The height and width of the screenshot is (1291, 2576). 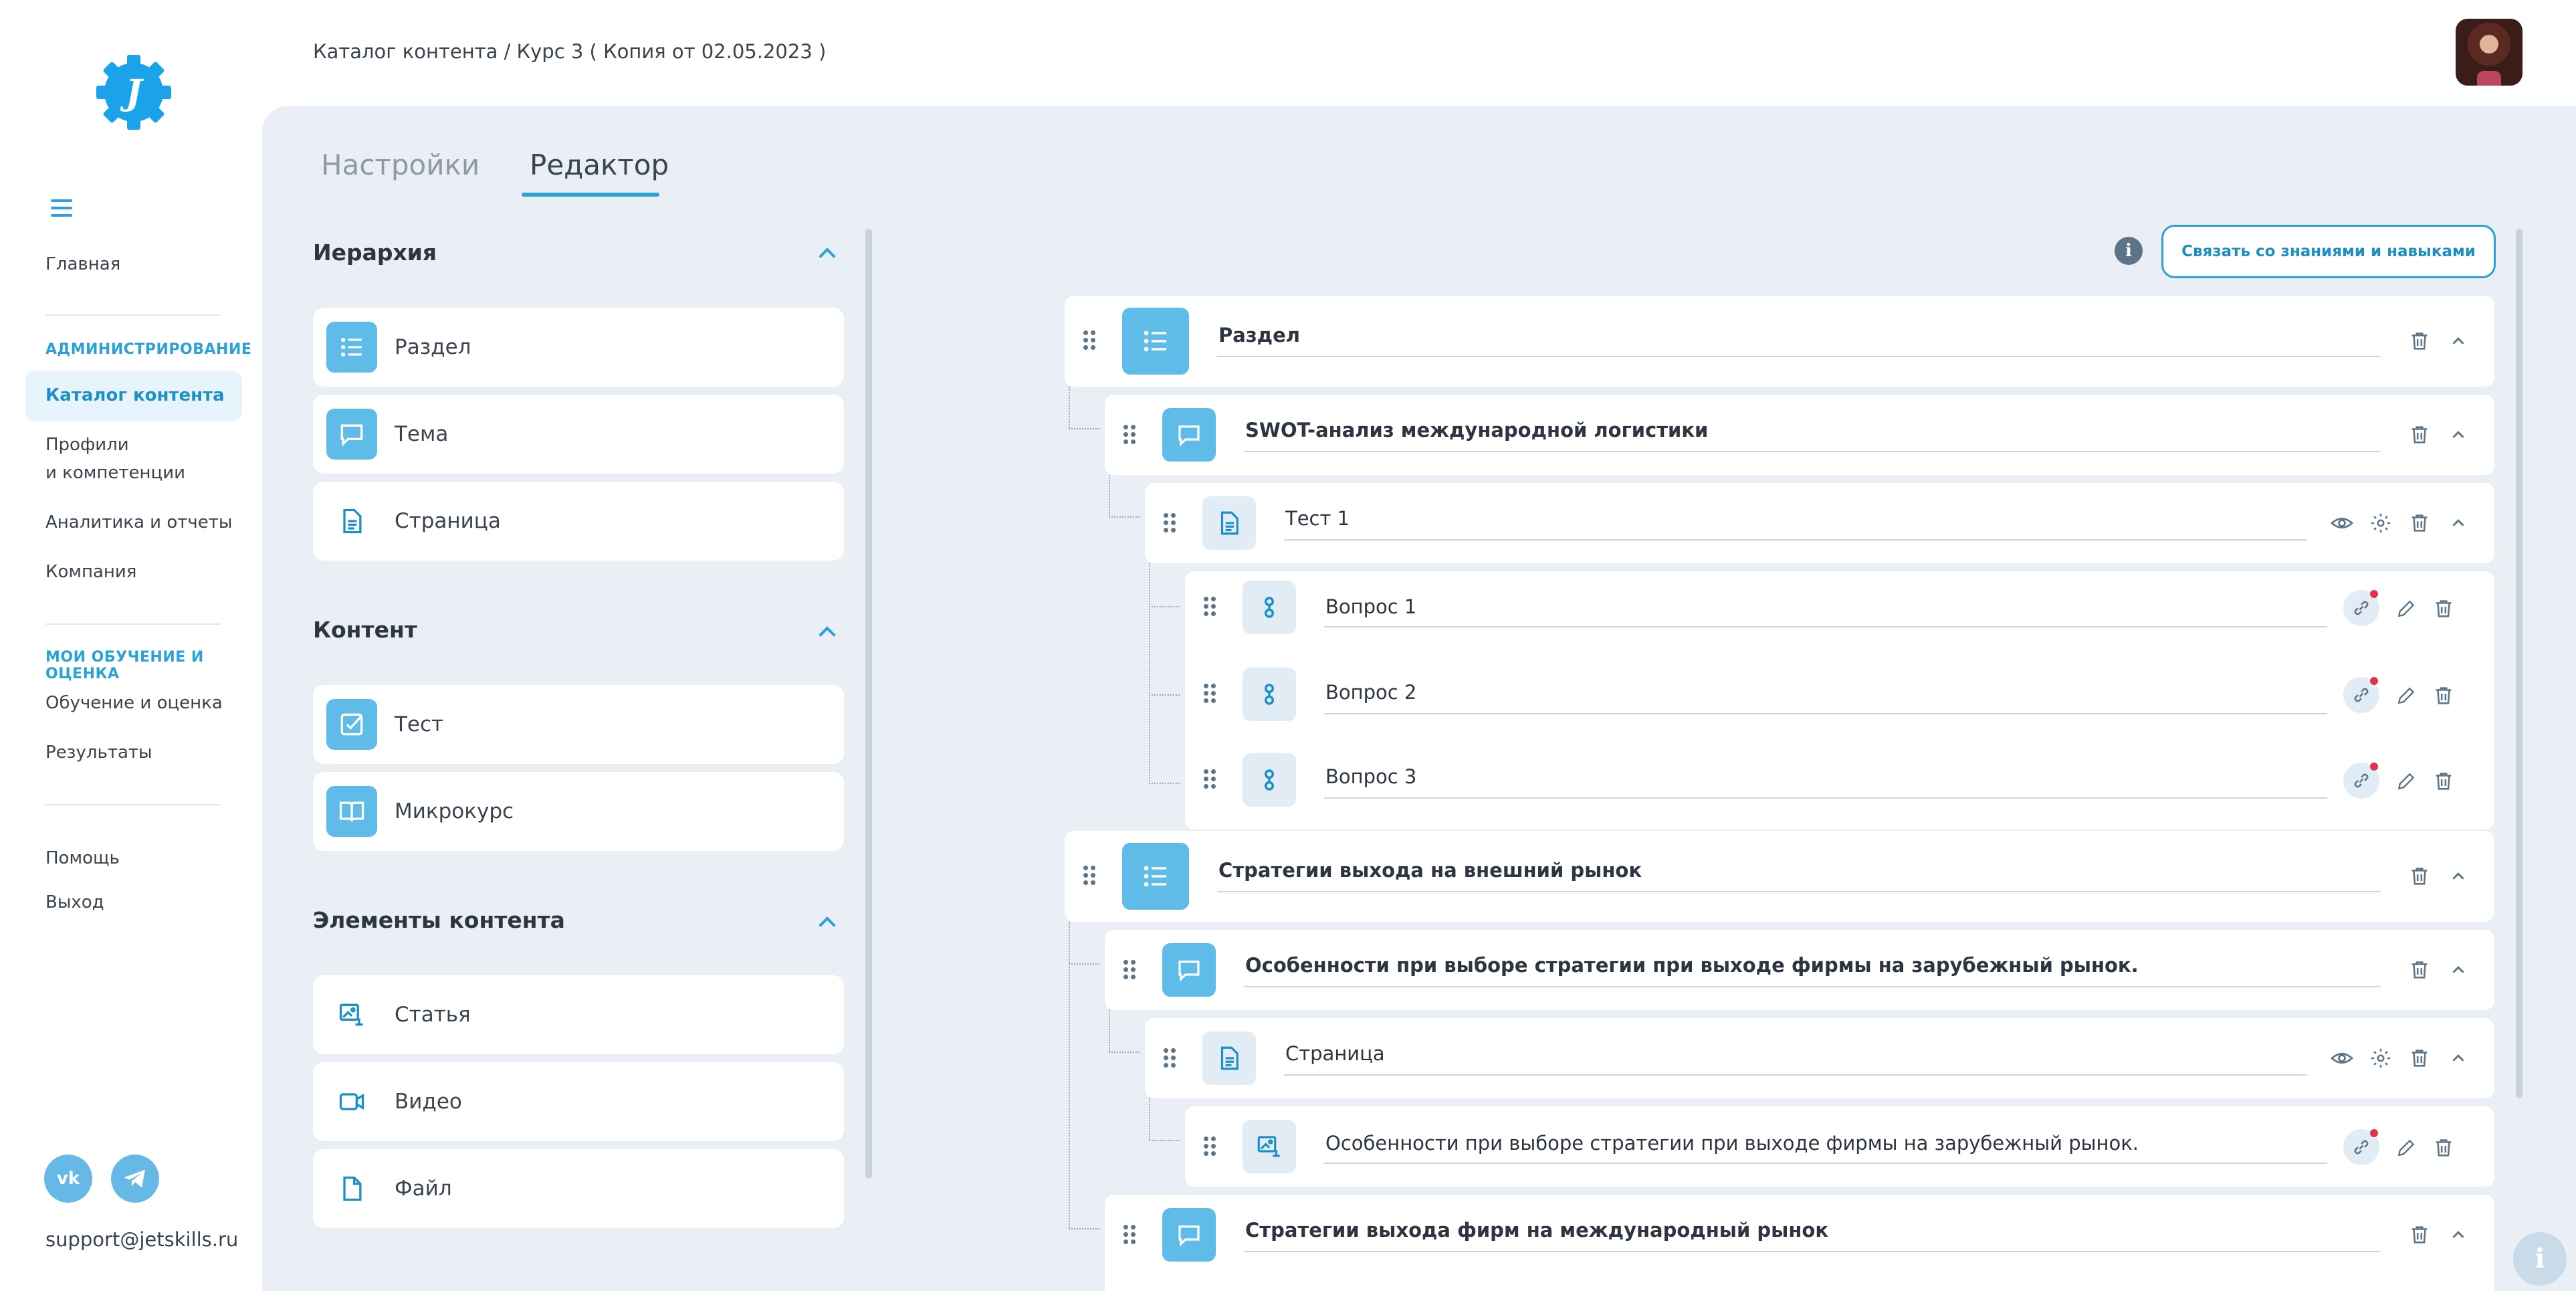 I want to click on palette-item-microcourse: Микрокурс, so click(x=578, y=811).